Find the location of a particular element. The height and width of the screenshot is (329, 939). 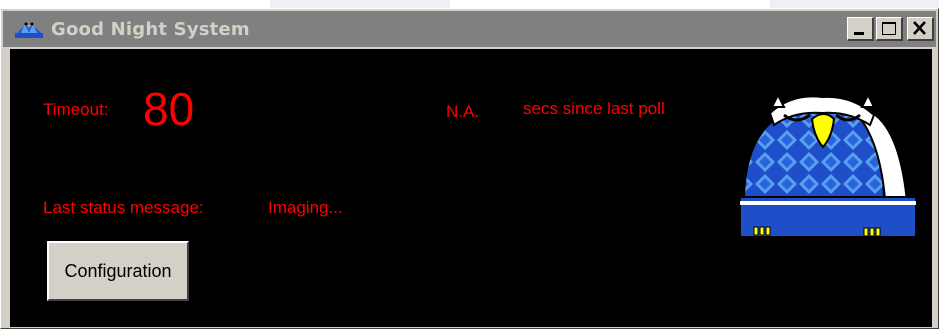

observatory-app-icon is located at coordinates (29, 30).